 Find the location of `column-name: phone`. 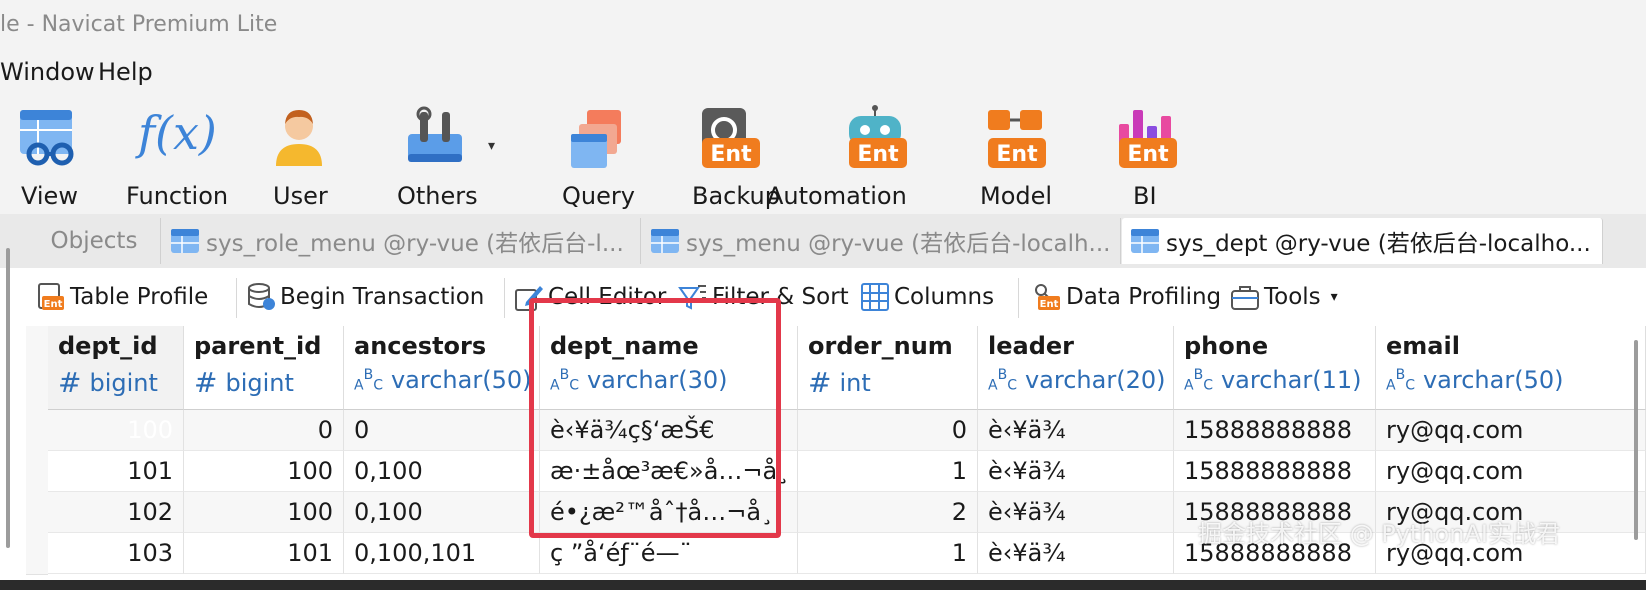

column-name: phone is located at coordinates (1226, 346).